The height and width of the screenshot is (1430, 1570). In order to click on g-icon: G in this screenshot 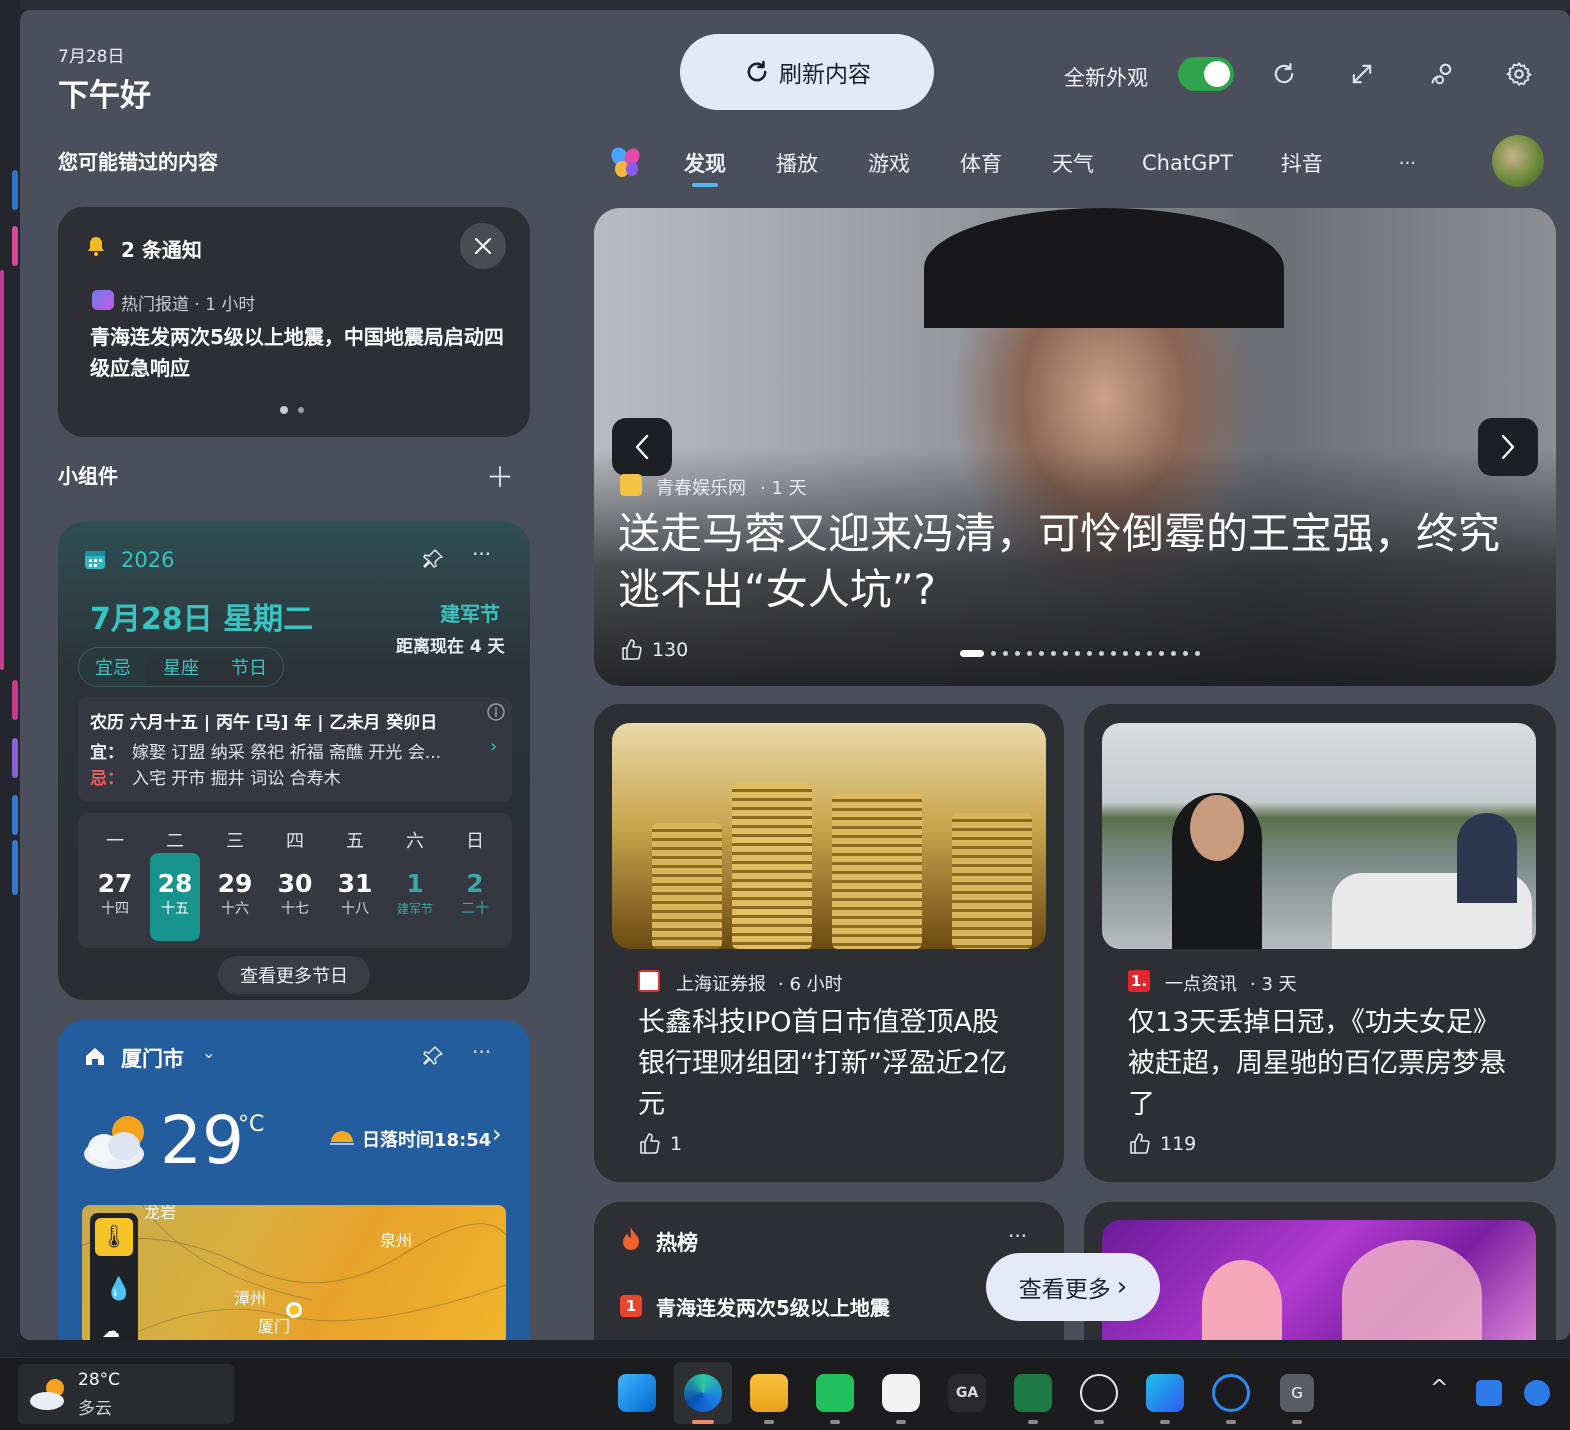, I will do `click(1297, 1393)`.